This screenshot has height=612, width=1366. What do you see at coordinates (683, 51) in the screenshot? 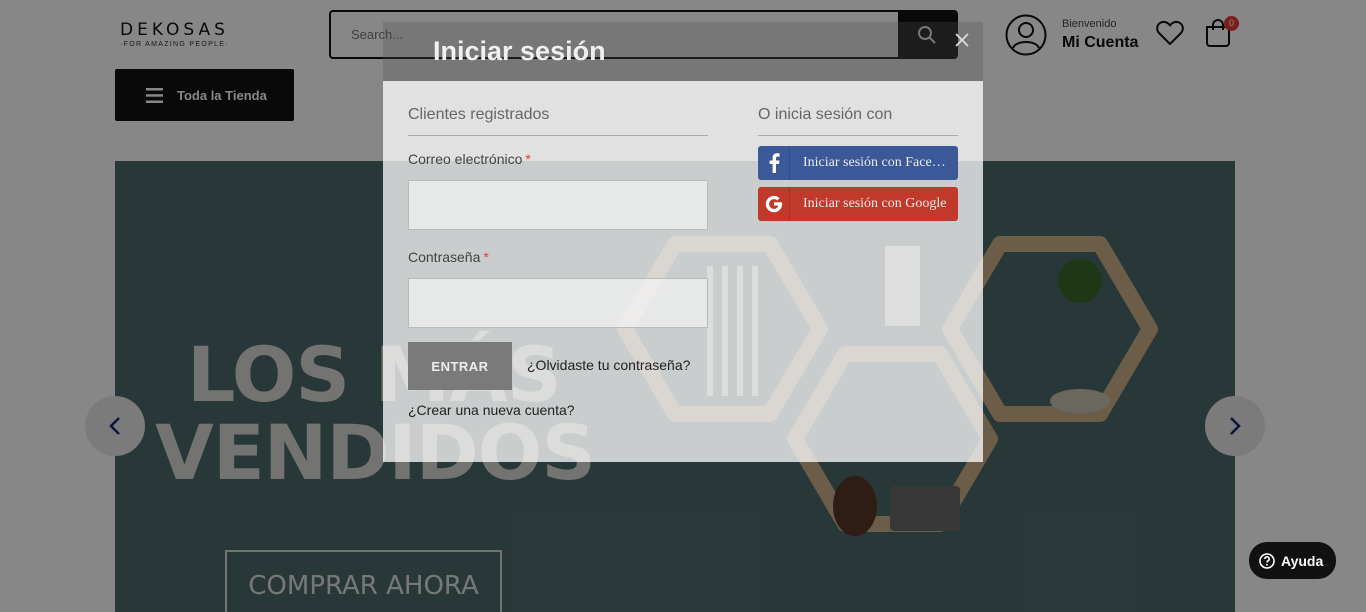
I see `login-modal-header: Iniciar sesión` at bounding box center [683, 51].